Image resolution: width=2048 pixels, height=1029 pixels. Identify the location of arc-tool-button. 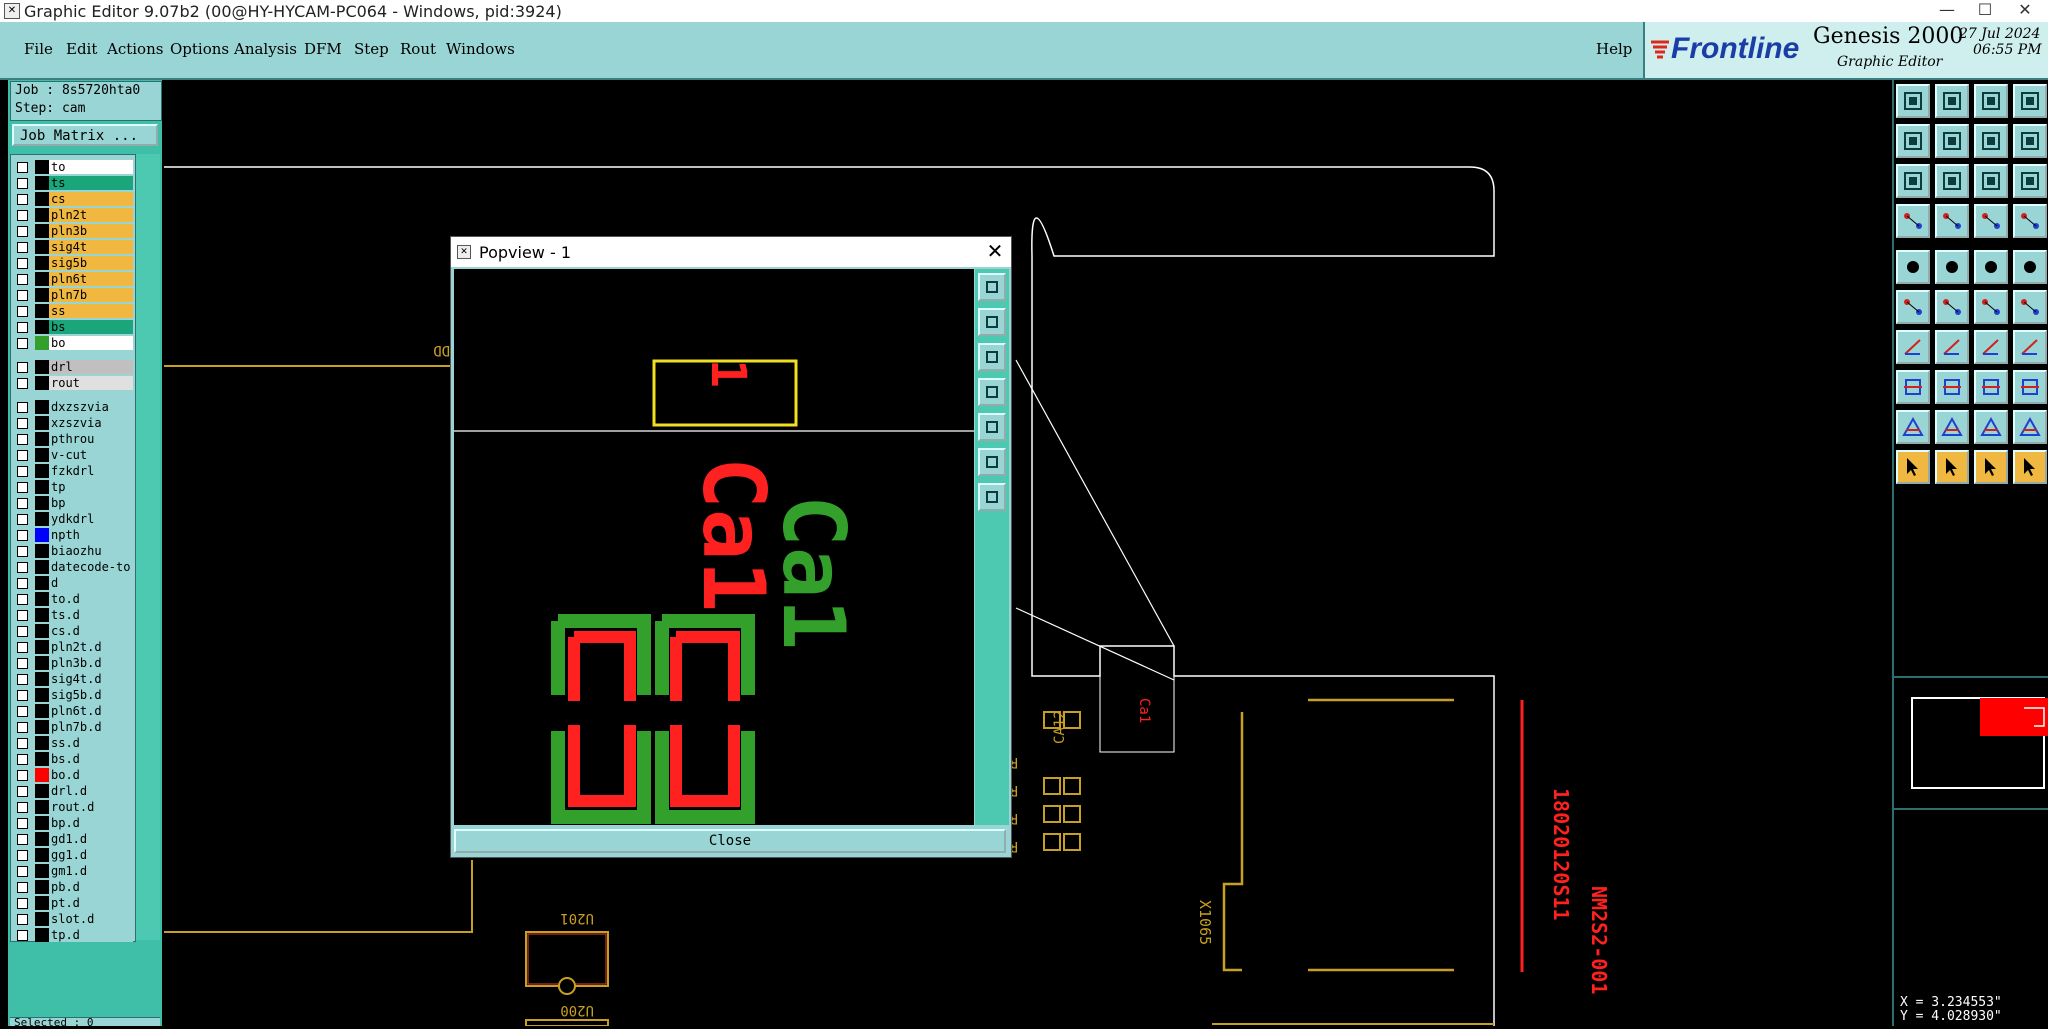
(1991, 347).